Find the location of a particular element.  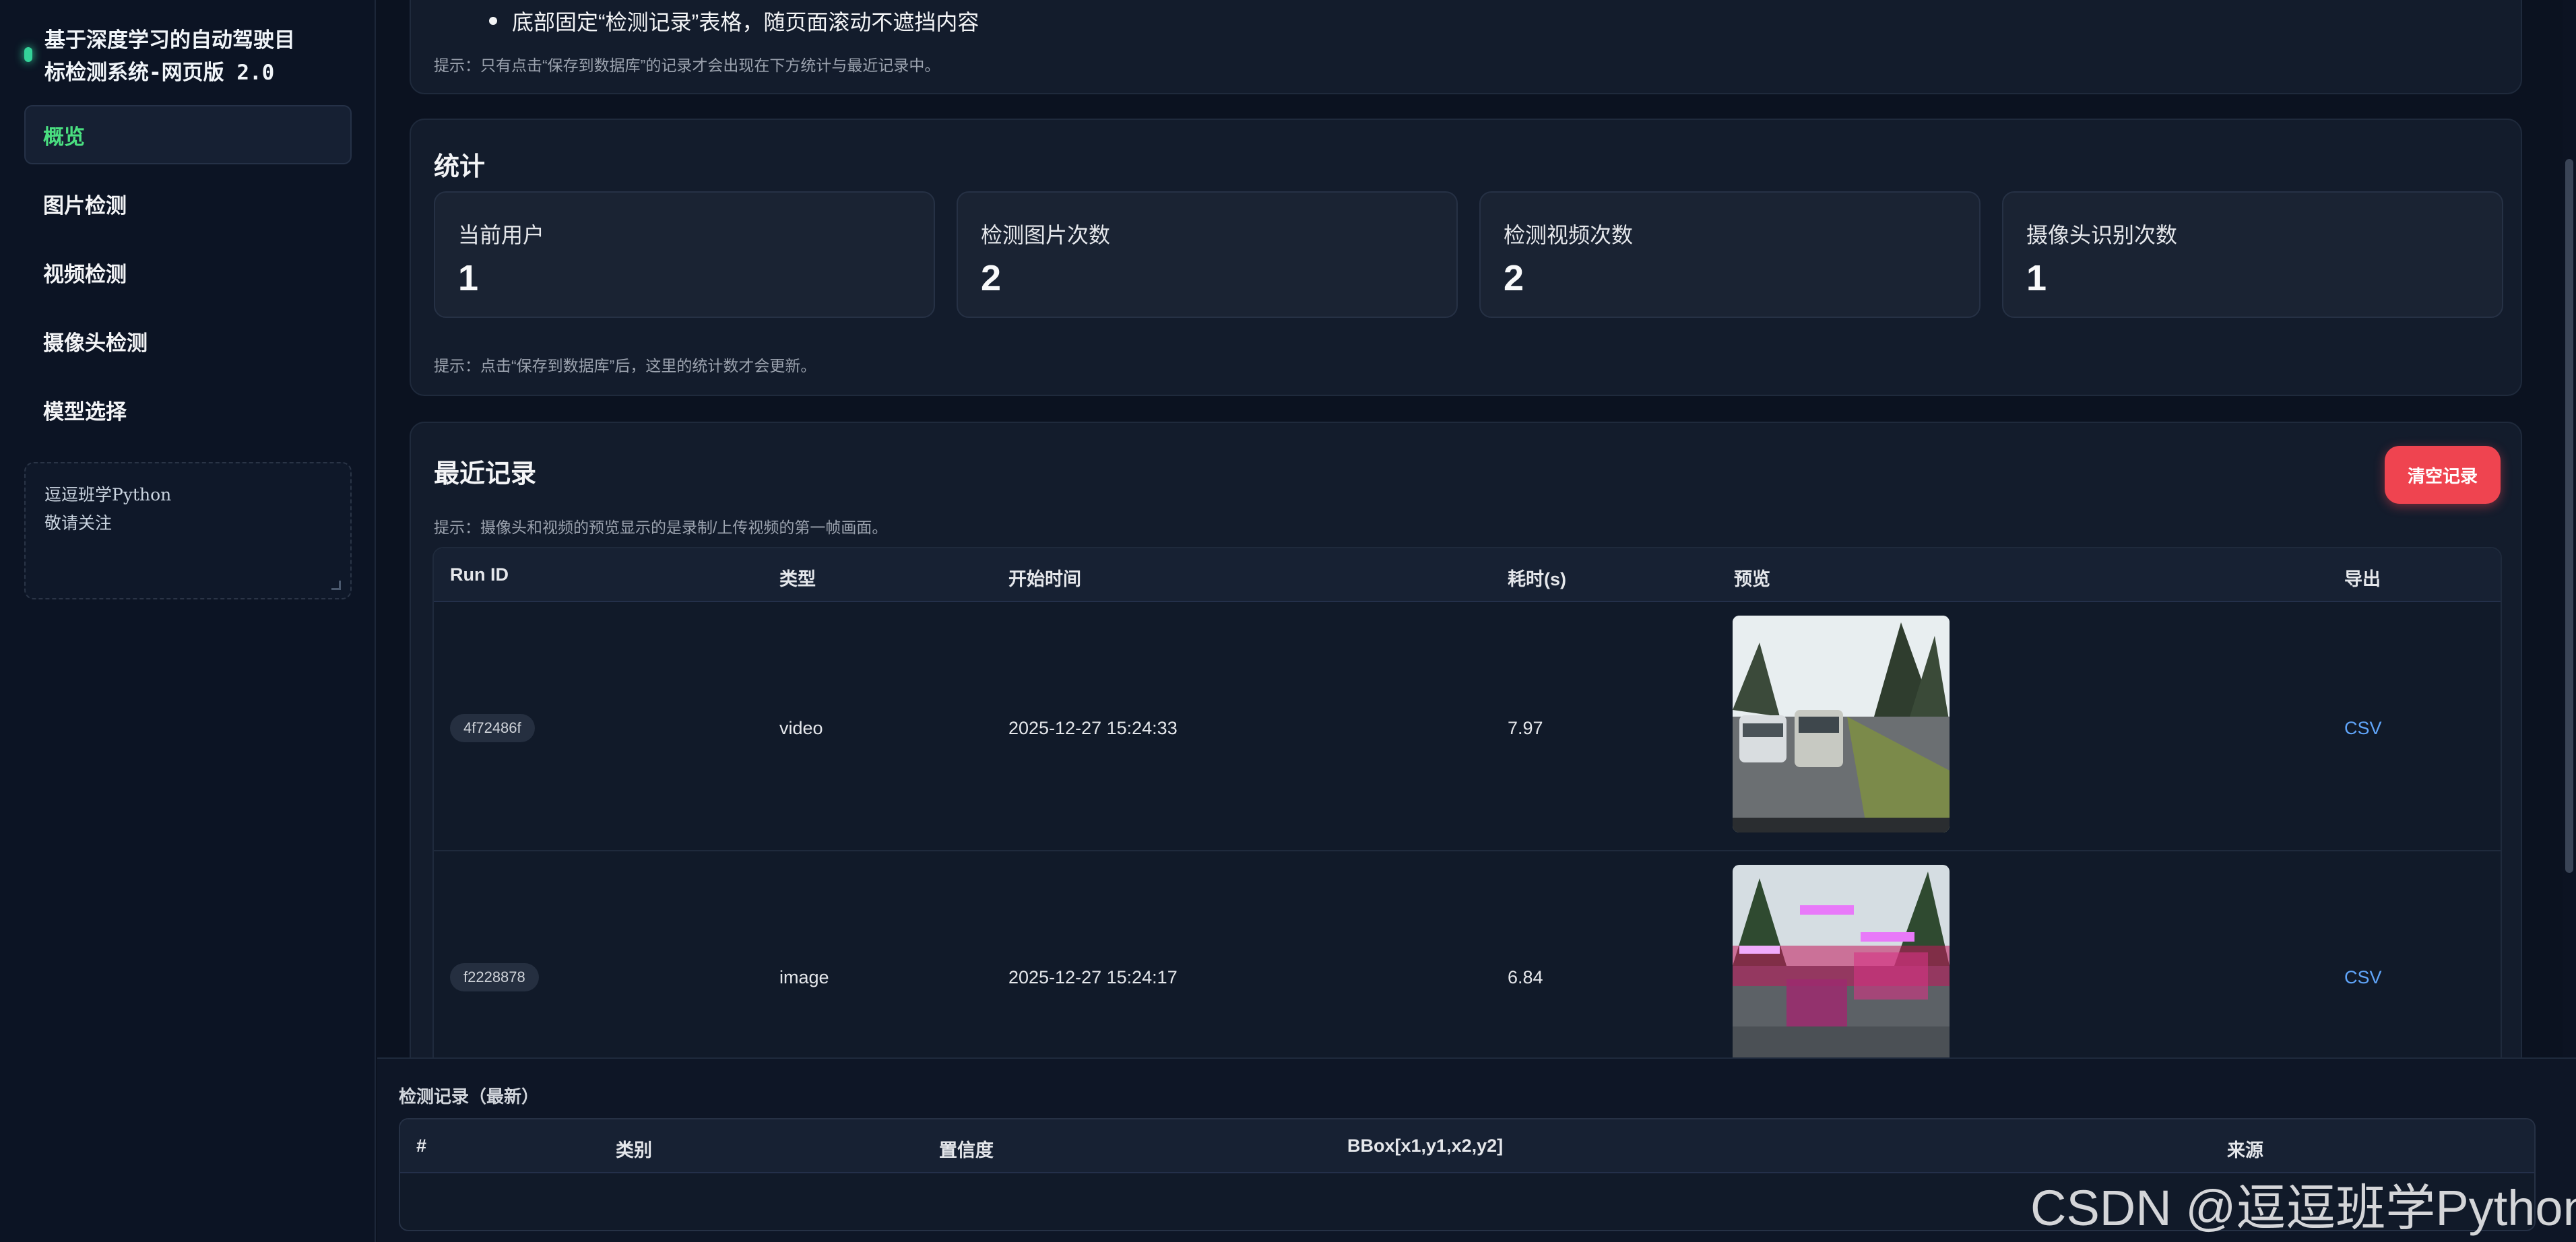

stat-label: 检测视频次数 is located at coordinates (1569, 235).